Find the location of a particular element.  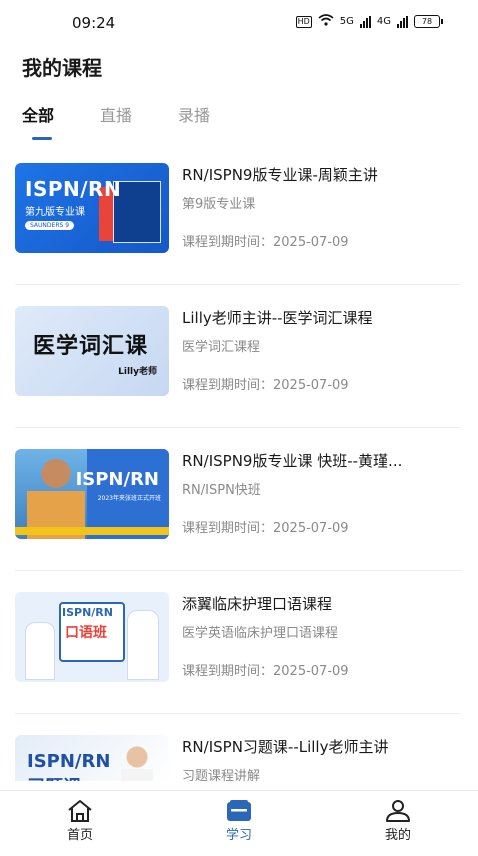

nav-label: 我的 is located at coordinates (397, 835).